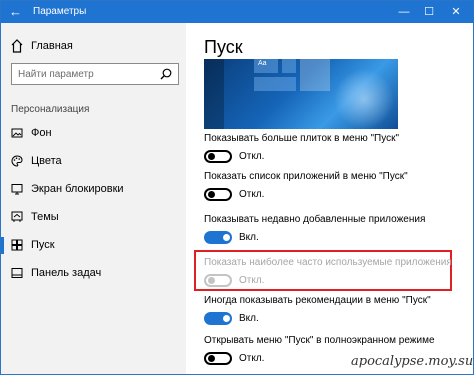 The height and width of the screenshot is (375, 474). I want to click on start-icon, so click(17, 245).